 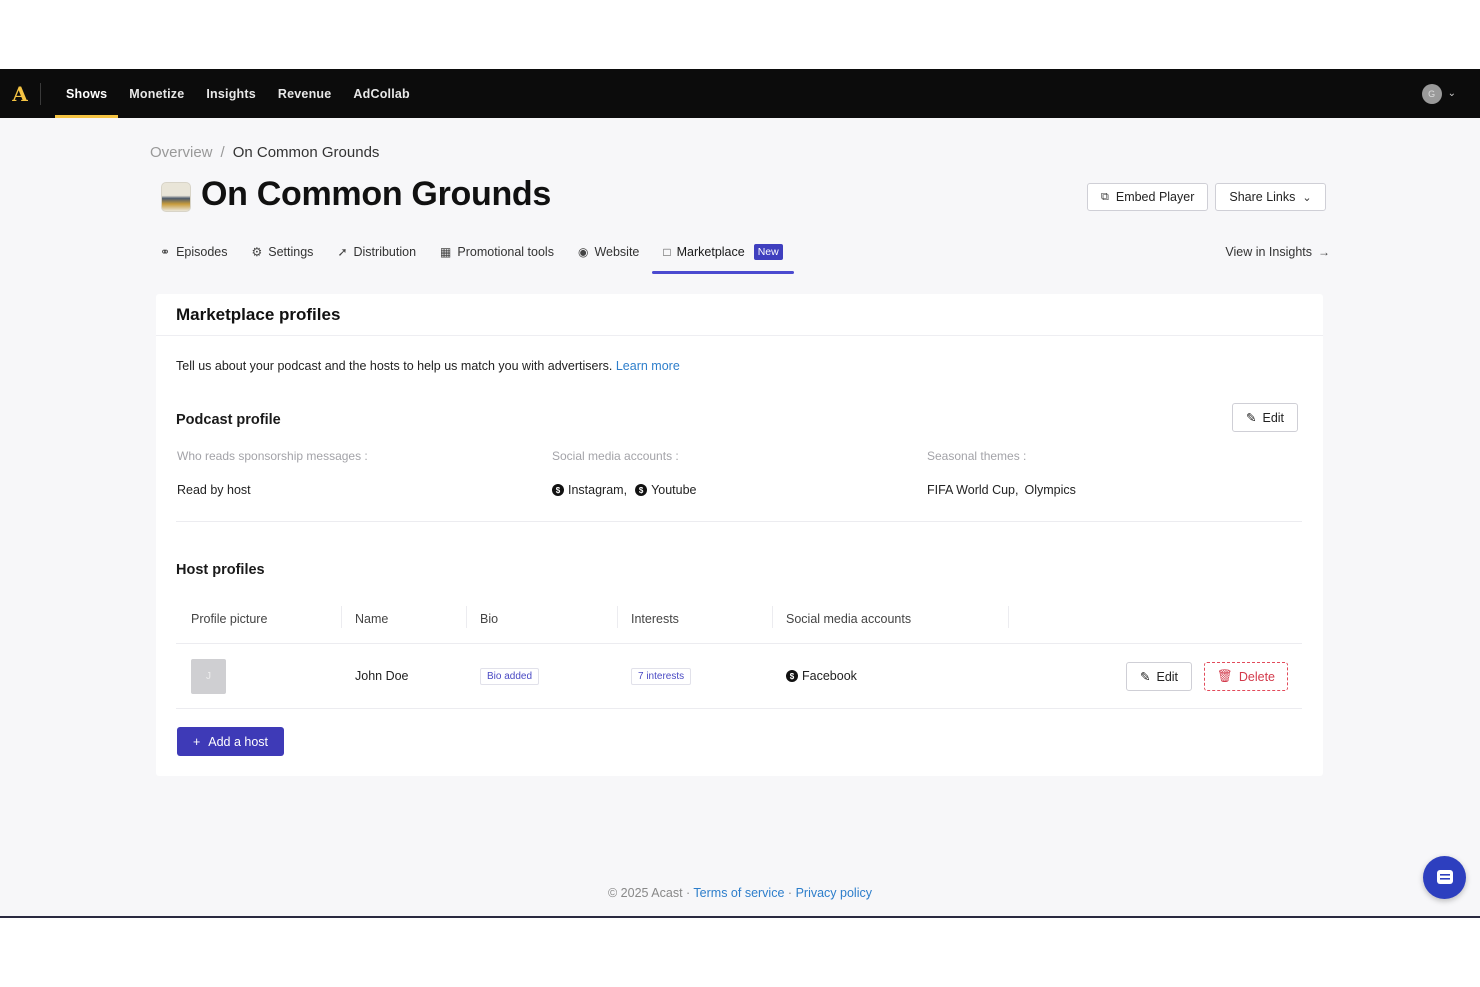 I want to click on nav-item-revenue: Revenue, so click(x=305, y=93).